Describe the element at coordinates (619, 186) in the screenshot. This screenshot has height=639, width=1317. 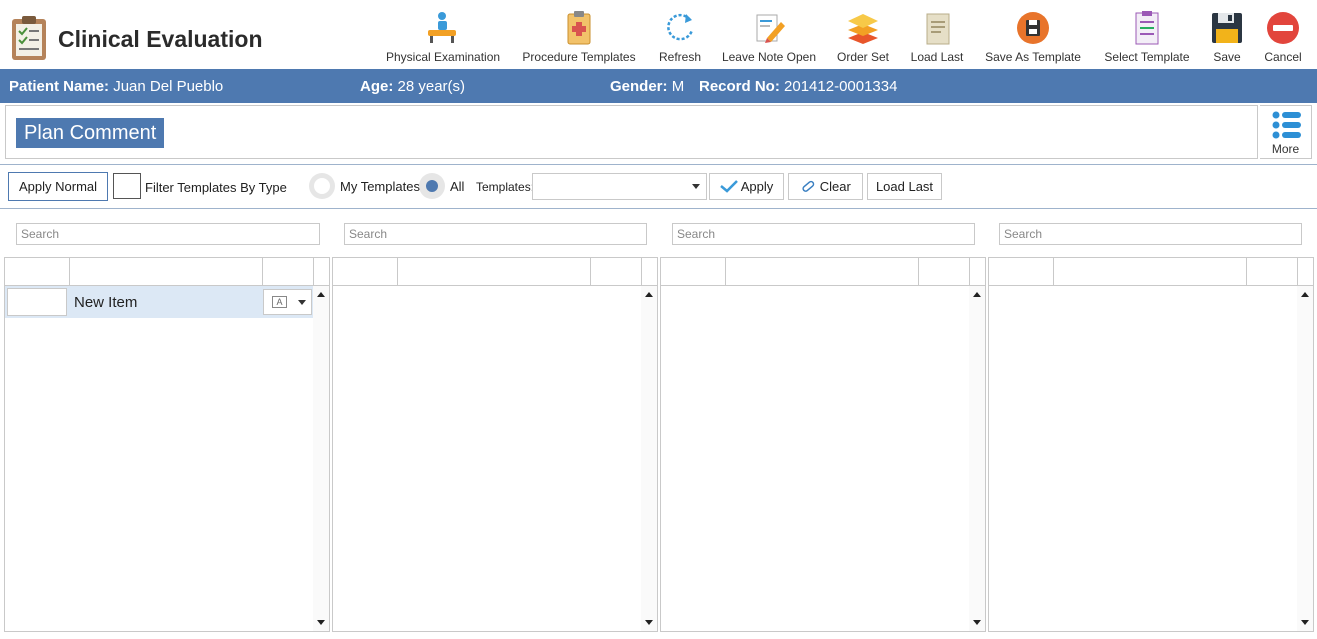
I see `templates-dropdown` at that location.